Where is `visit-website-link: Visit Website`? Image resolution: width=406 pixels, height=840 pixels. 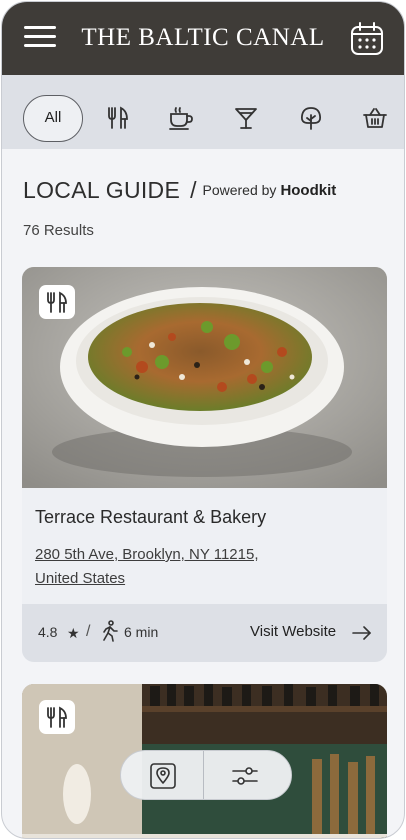
visit-website-link: Visit Website is located at coordinates (293, 631).